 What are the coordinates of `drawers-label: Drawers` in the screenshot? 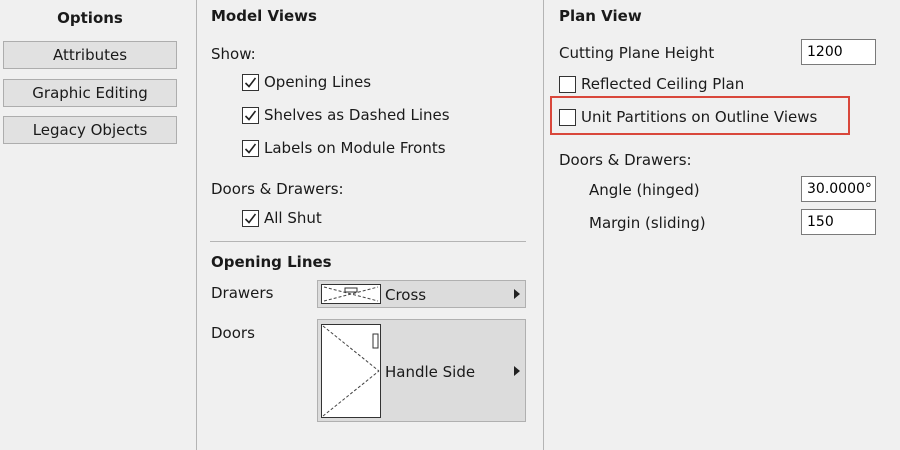 It's located at (242, 293).